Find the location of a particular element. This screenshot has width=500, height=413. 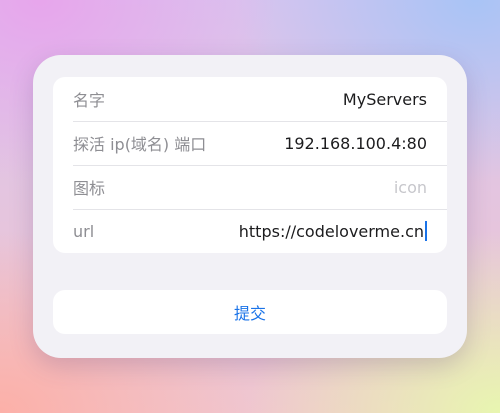

url-field-label: url is located at coordinates (84, 231).